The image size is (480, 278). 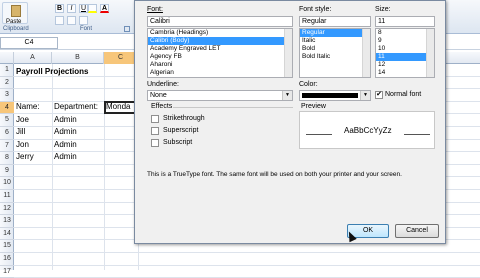 I want to click on column-header-c: C, so click(x=121, y=58).